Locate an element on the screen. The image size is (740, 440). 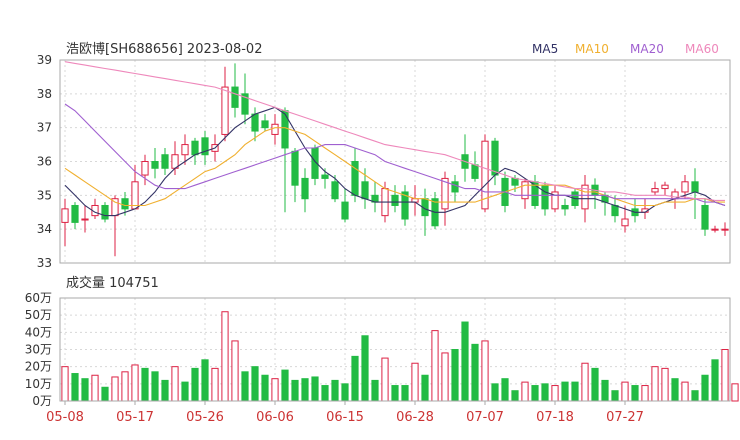
date-tick-label: 07-07 is located at coordinates (485, 417).